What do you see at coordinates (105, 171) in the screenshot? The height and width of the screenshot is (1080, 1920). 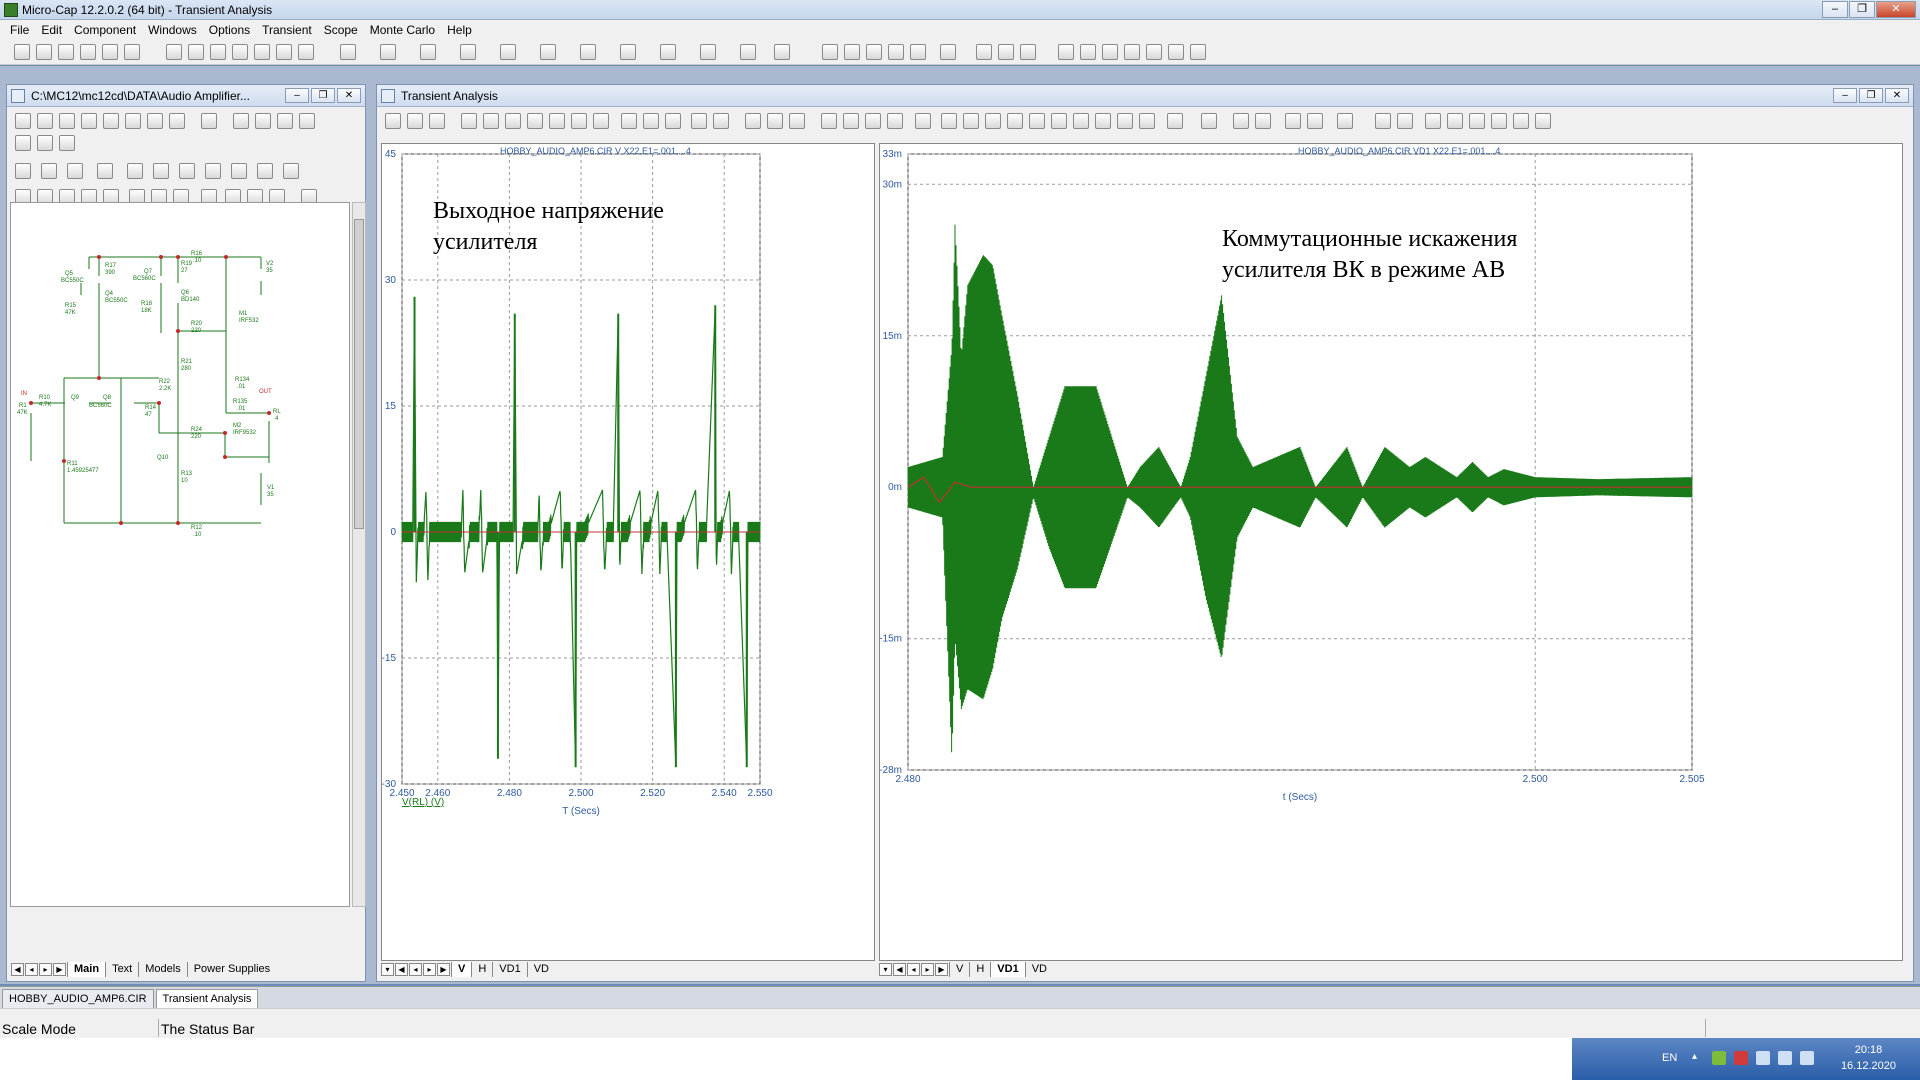 I see `current-icon` at bounding box center [105, 171].